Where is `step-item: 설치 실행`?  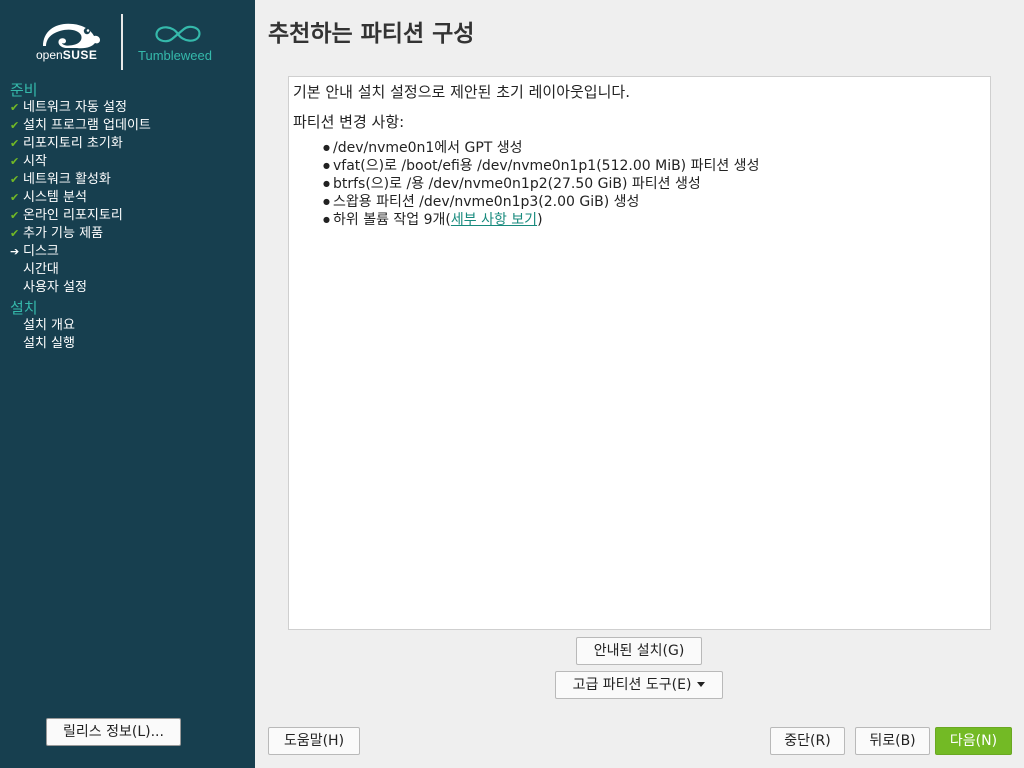
step-item: 설치 실행 is located at coordinates (42, 344).